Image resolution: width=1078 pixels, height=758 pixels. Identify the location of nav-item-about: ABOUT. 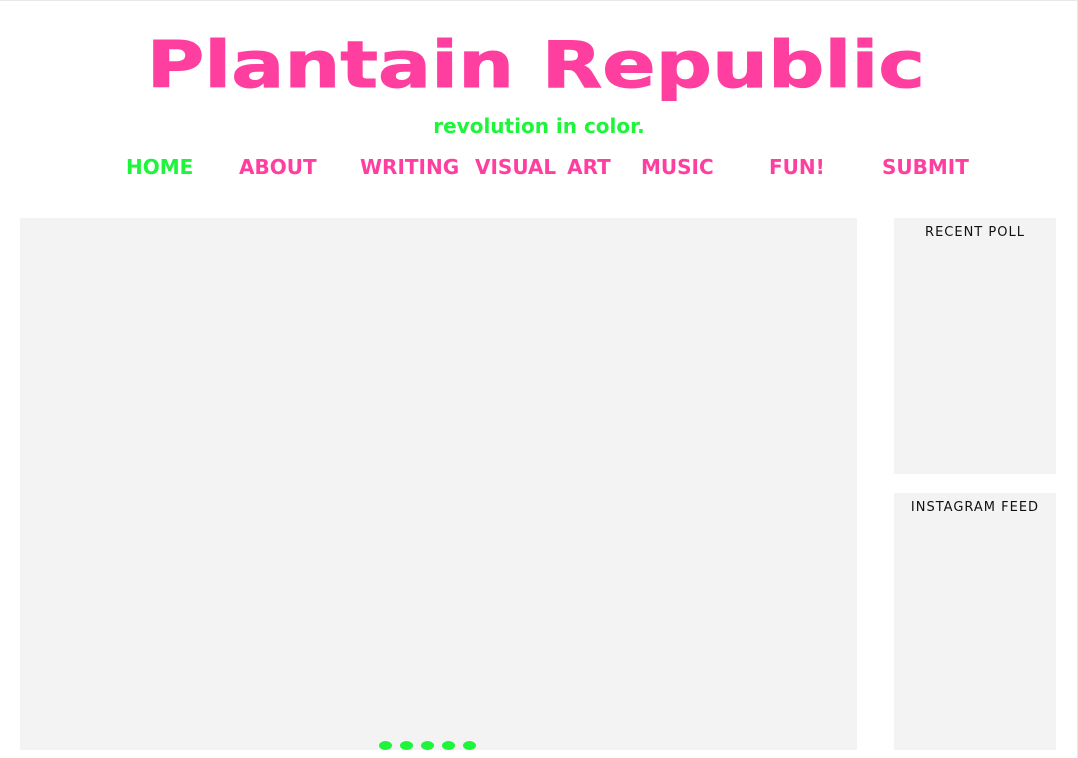
(278, 167).